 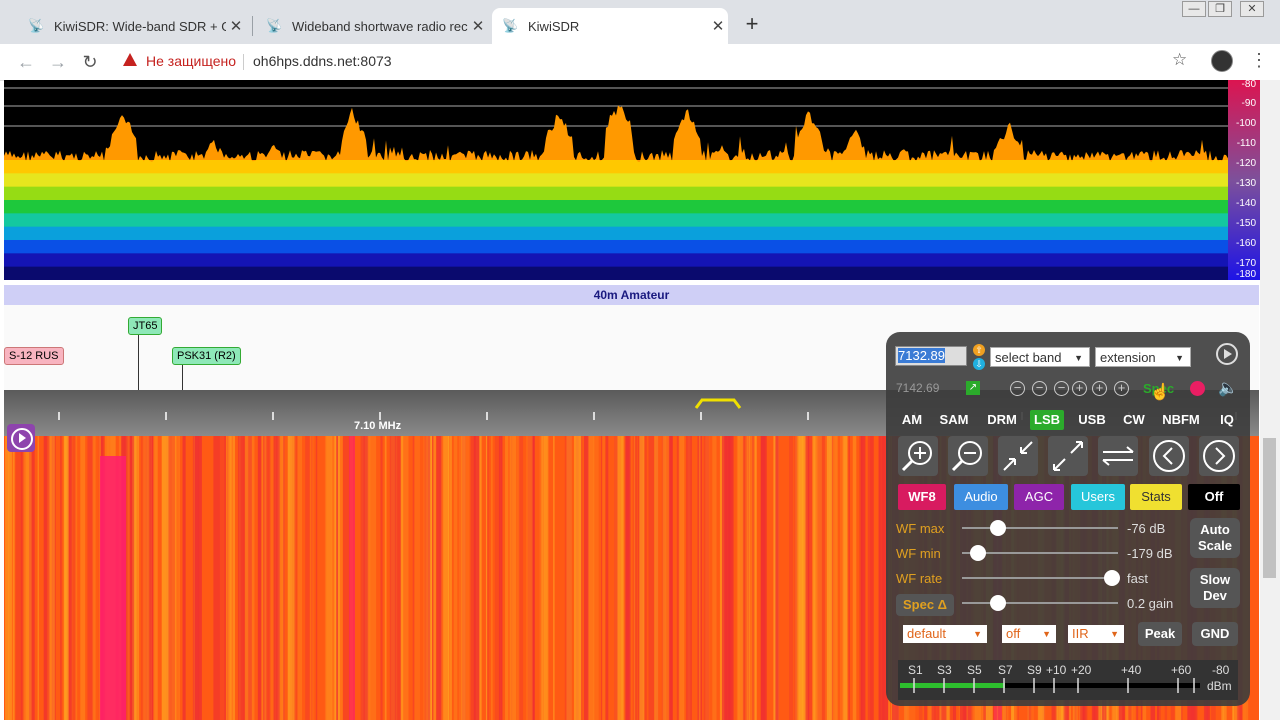 What do you see at coordinates (26, 62) in the screenshot?
I see `back-arrow-icon: ←` at bounding box center [26, 62].